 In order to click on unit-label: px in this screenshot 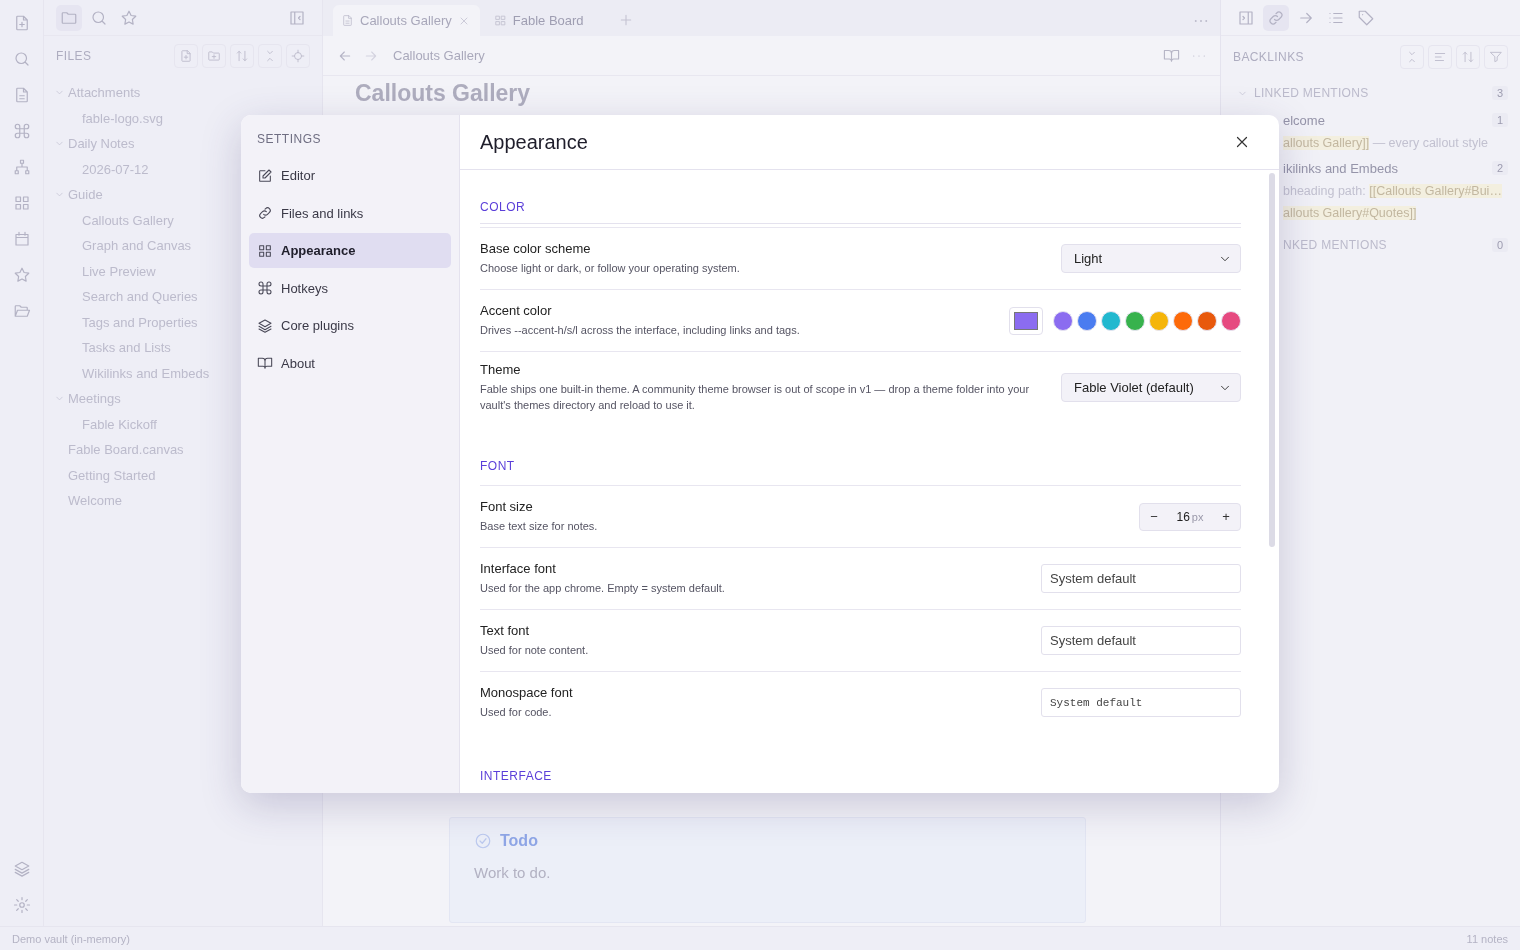, I will do `click(1197, 516)`.